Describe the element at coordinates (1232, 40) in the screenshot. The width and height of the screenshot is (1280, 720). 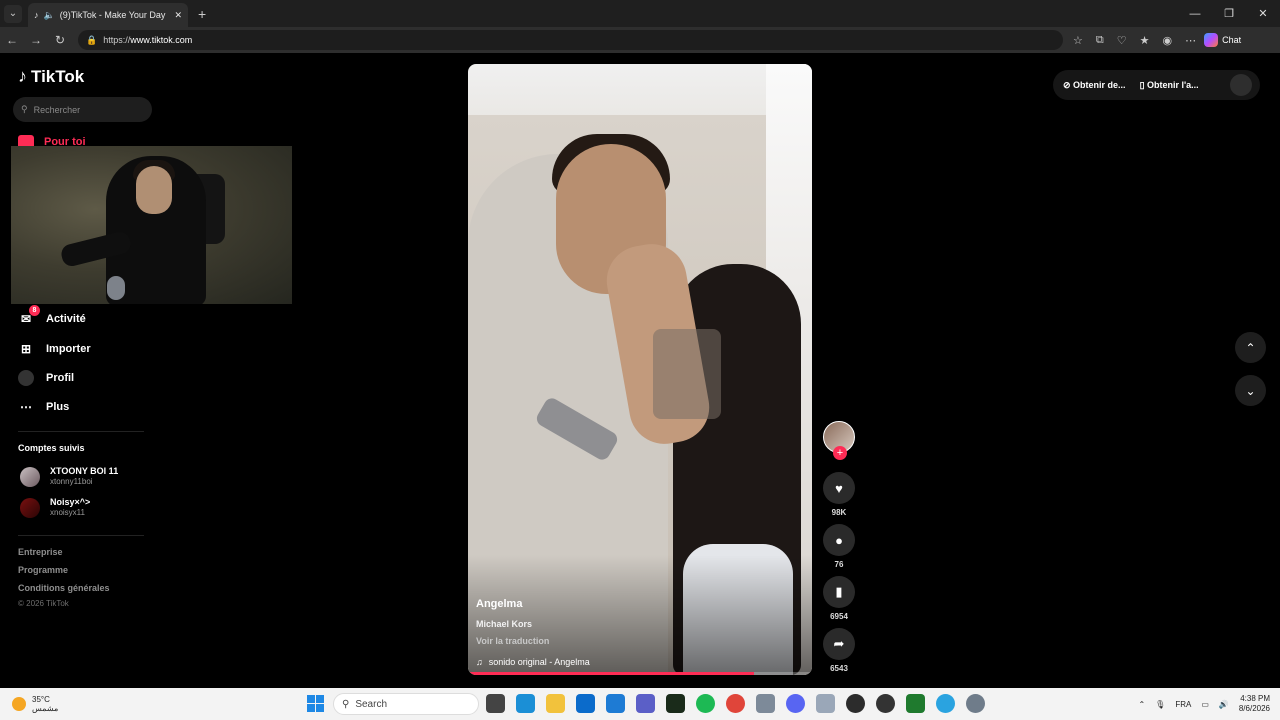
I see `chat-label: Chat` at that location.